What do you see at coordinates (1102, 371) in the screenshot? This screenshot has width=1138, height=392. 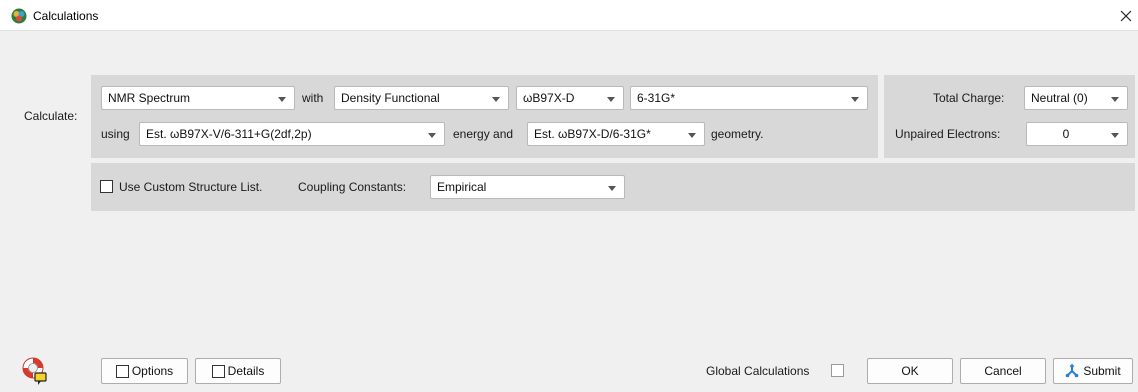 I see `submit-button-label: Submit` at bounding box center [1102, 371].